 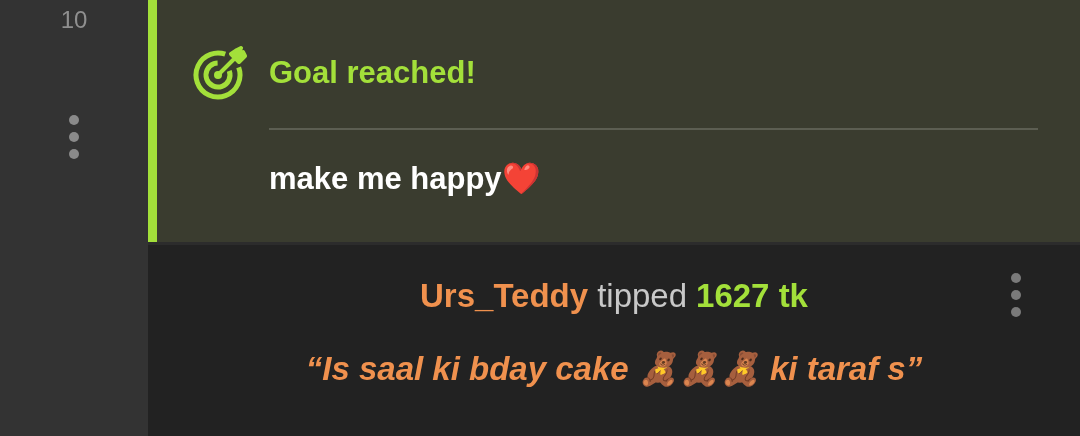 What do you see at coordinates (504, 296) in the screenshot?
I see `username: Urs_Teddy` at bounding box center [504, 296].